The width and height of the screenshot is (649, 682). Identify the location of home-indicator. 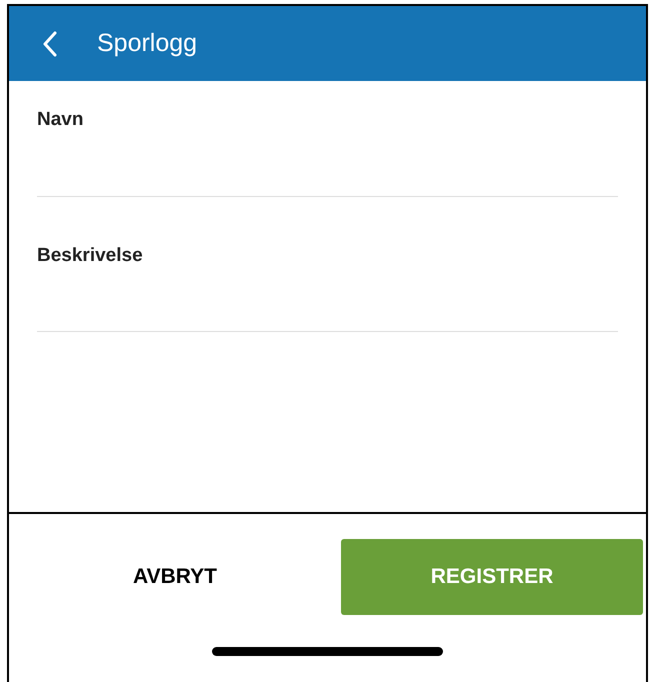
(327, 651).